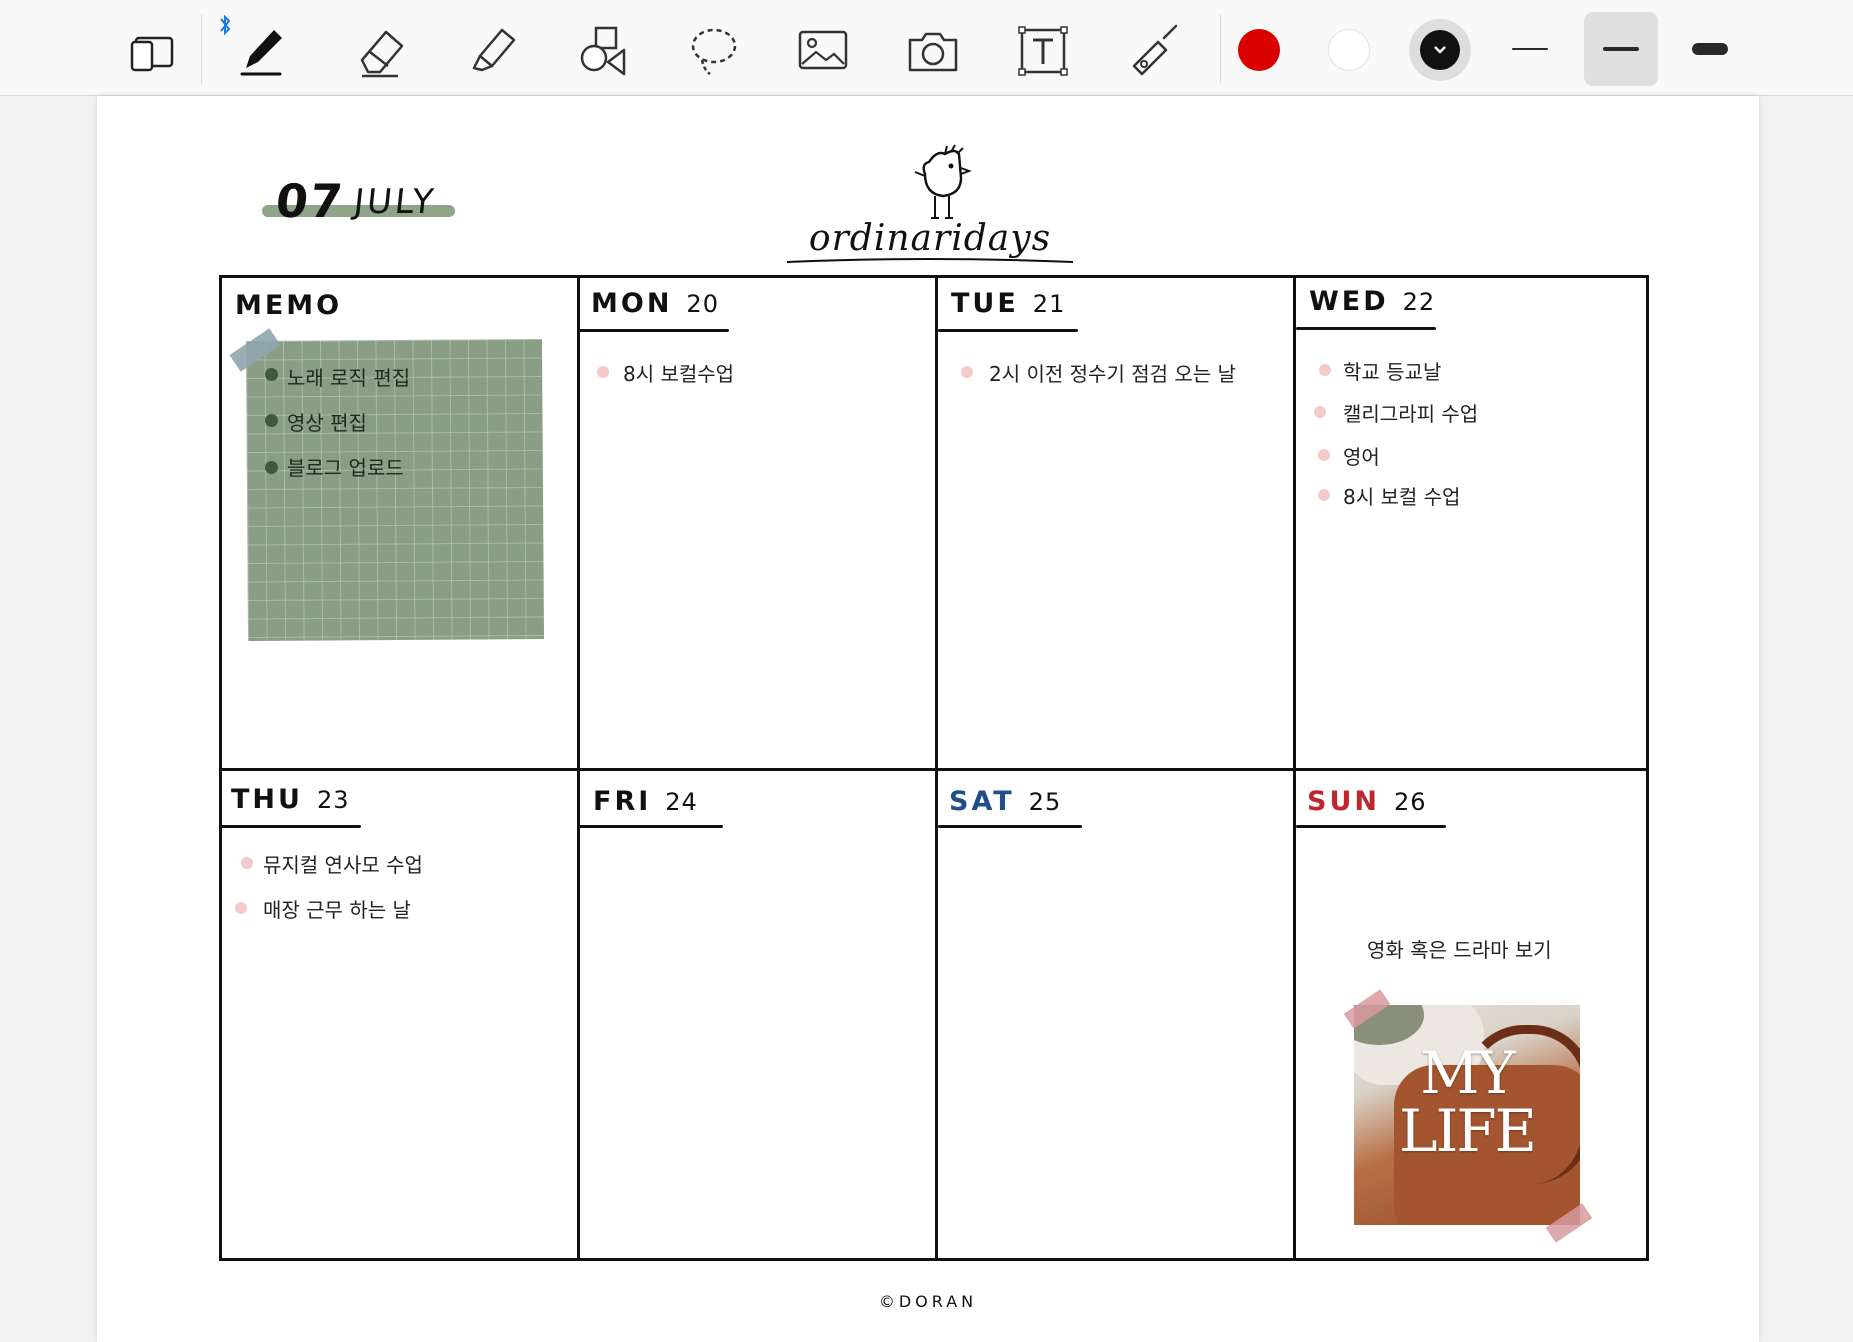 This screenshot has height=1342, width=1853. Describe the element at coordinates (1410, 802) in the screenshot. I see `day-number: 26` at that location.